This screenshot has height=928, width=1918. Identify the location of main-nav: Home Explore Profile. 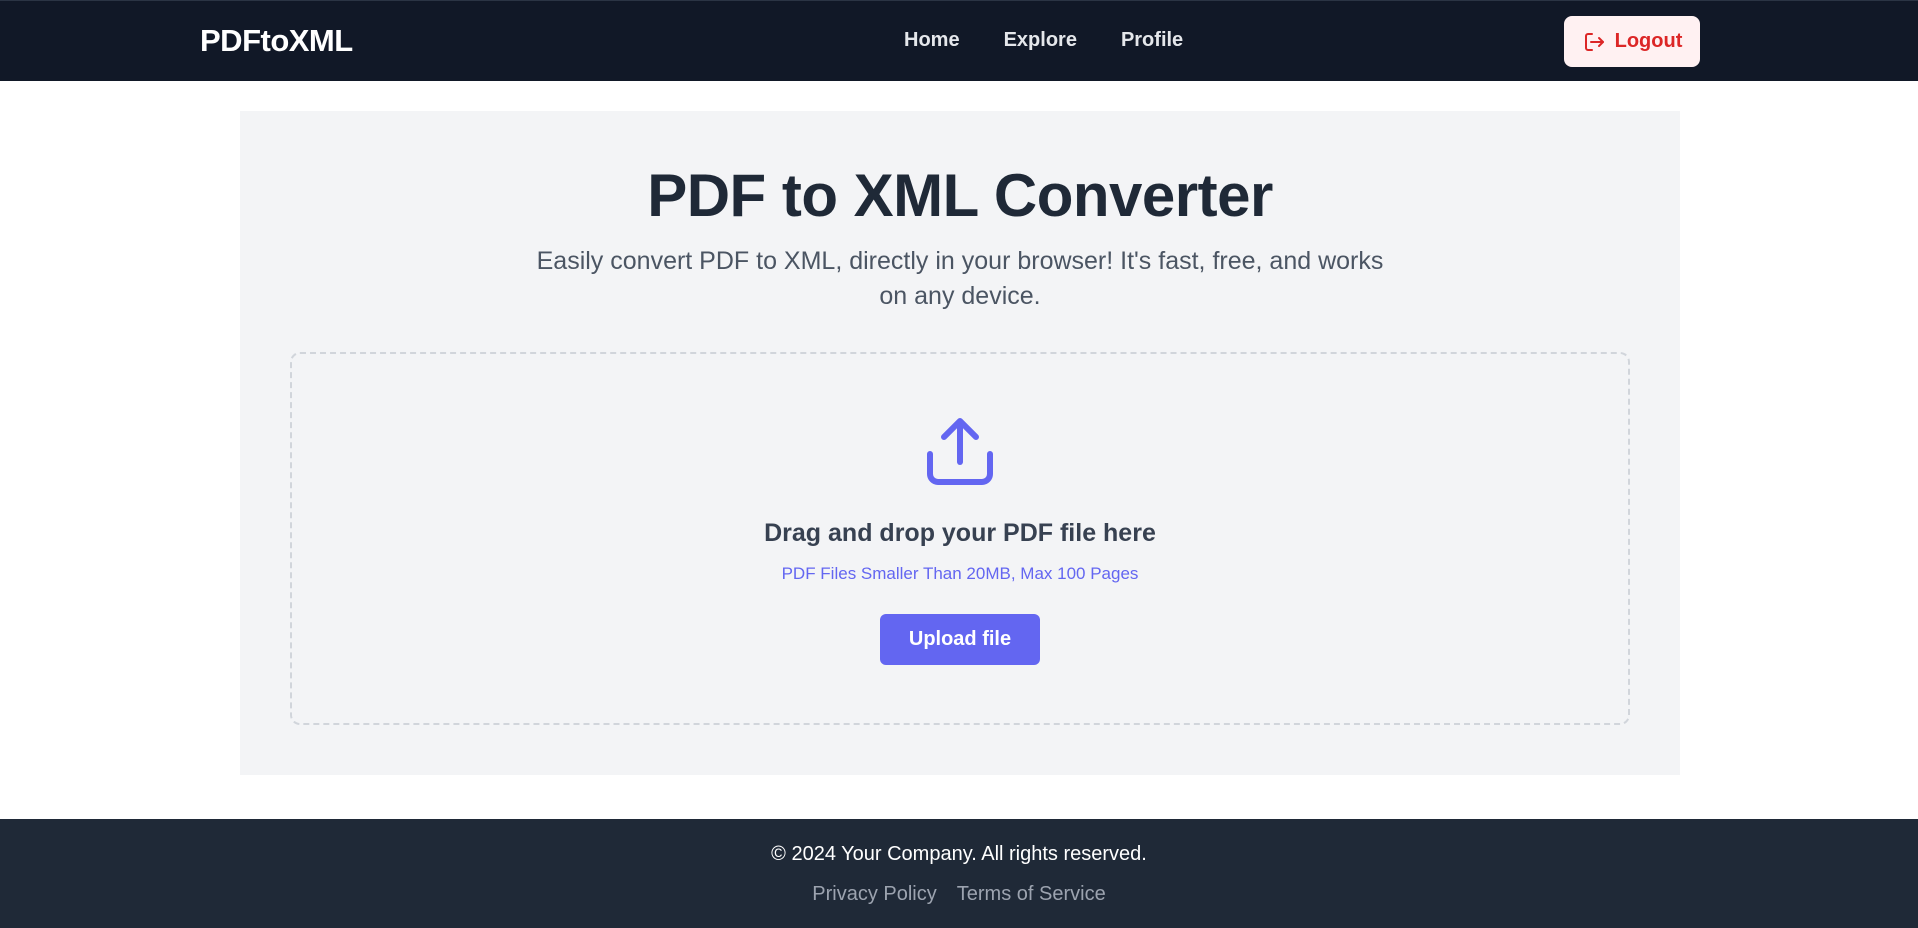
(1043, 40).